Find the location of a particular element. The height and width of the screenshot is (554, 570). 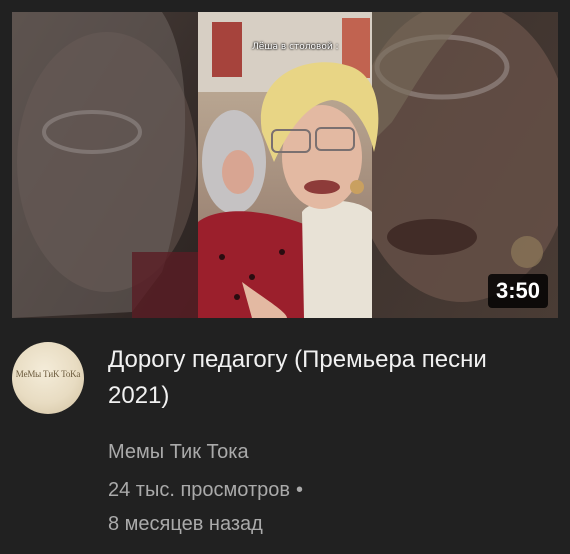

avatar-logo-text: MeMы TиK ToKa is located at coordinates (48, 374).